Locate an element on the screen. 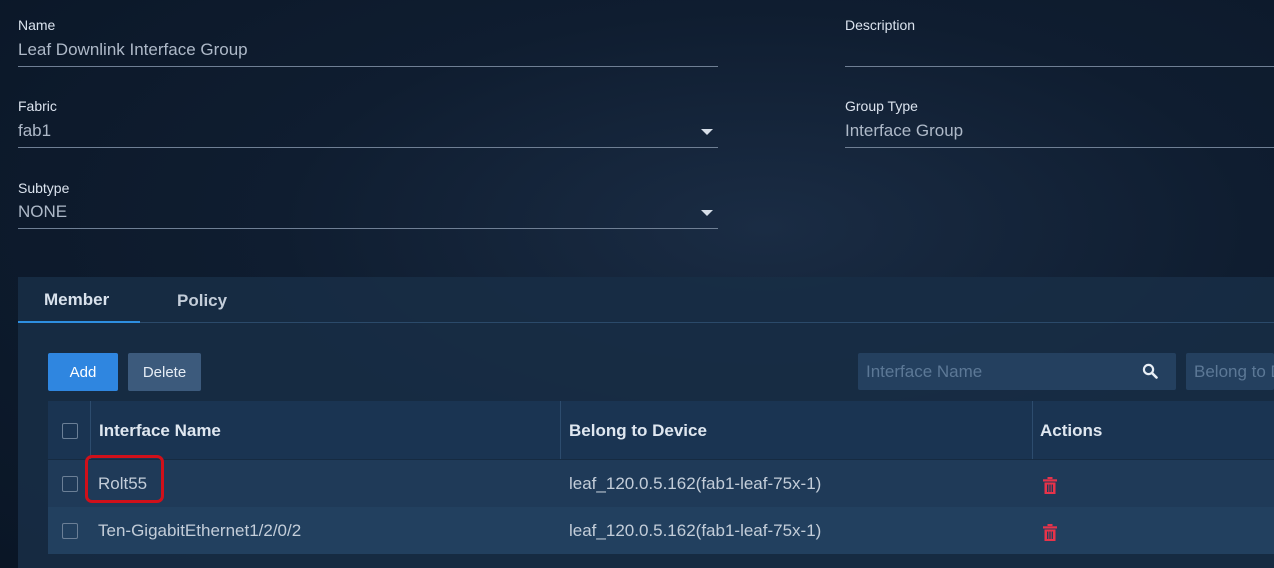 The height and width of the screenshot is (568, 1274). select-all-checkbox is located at coordinates (70, 431).